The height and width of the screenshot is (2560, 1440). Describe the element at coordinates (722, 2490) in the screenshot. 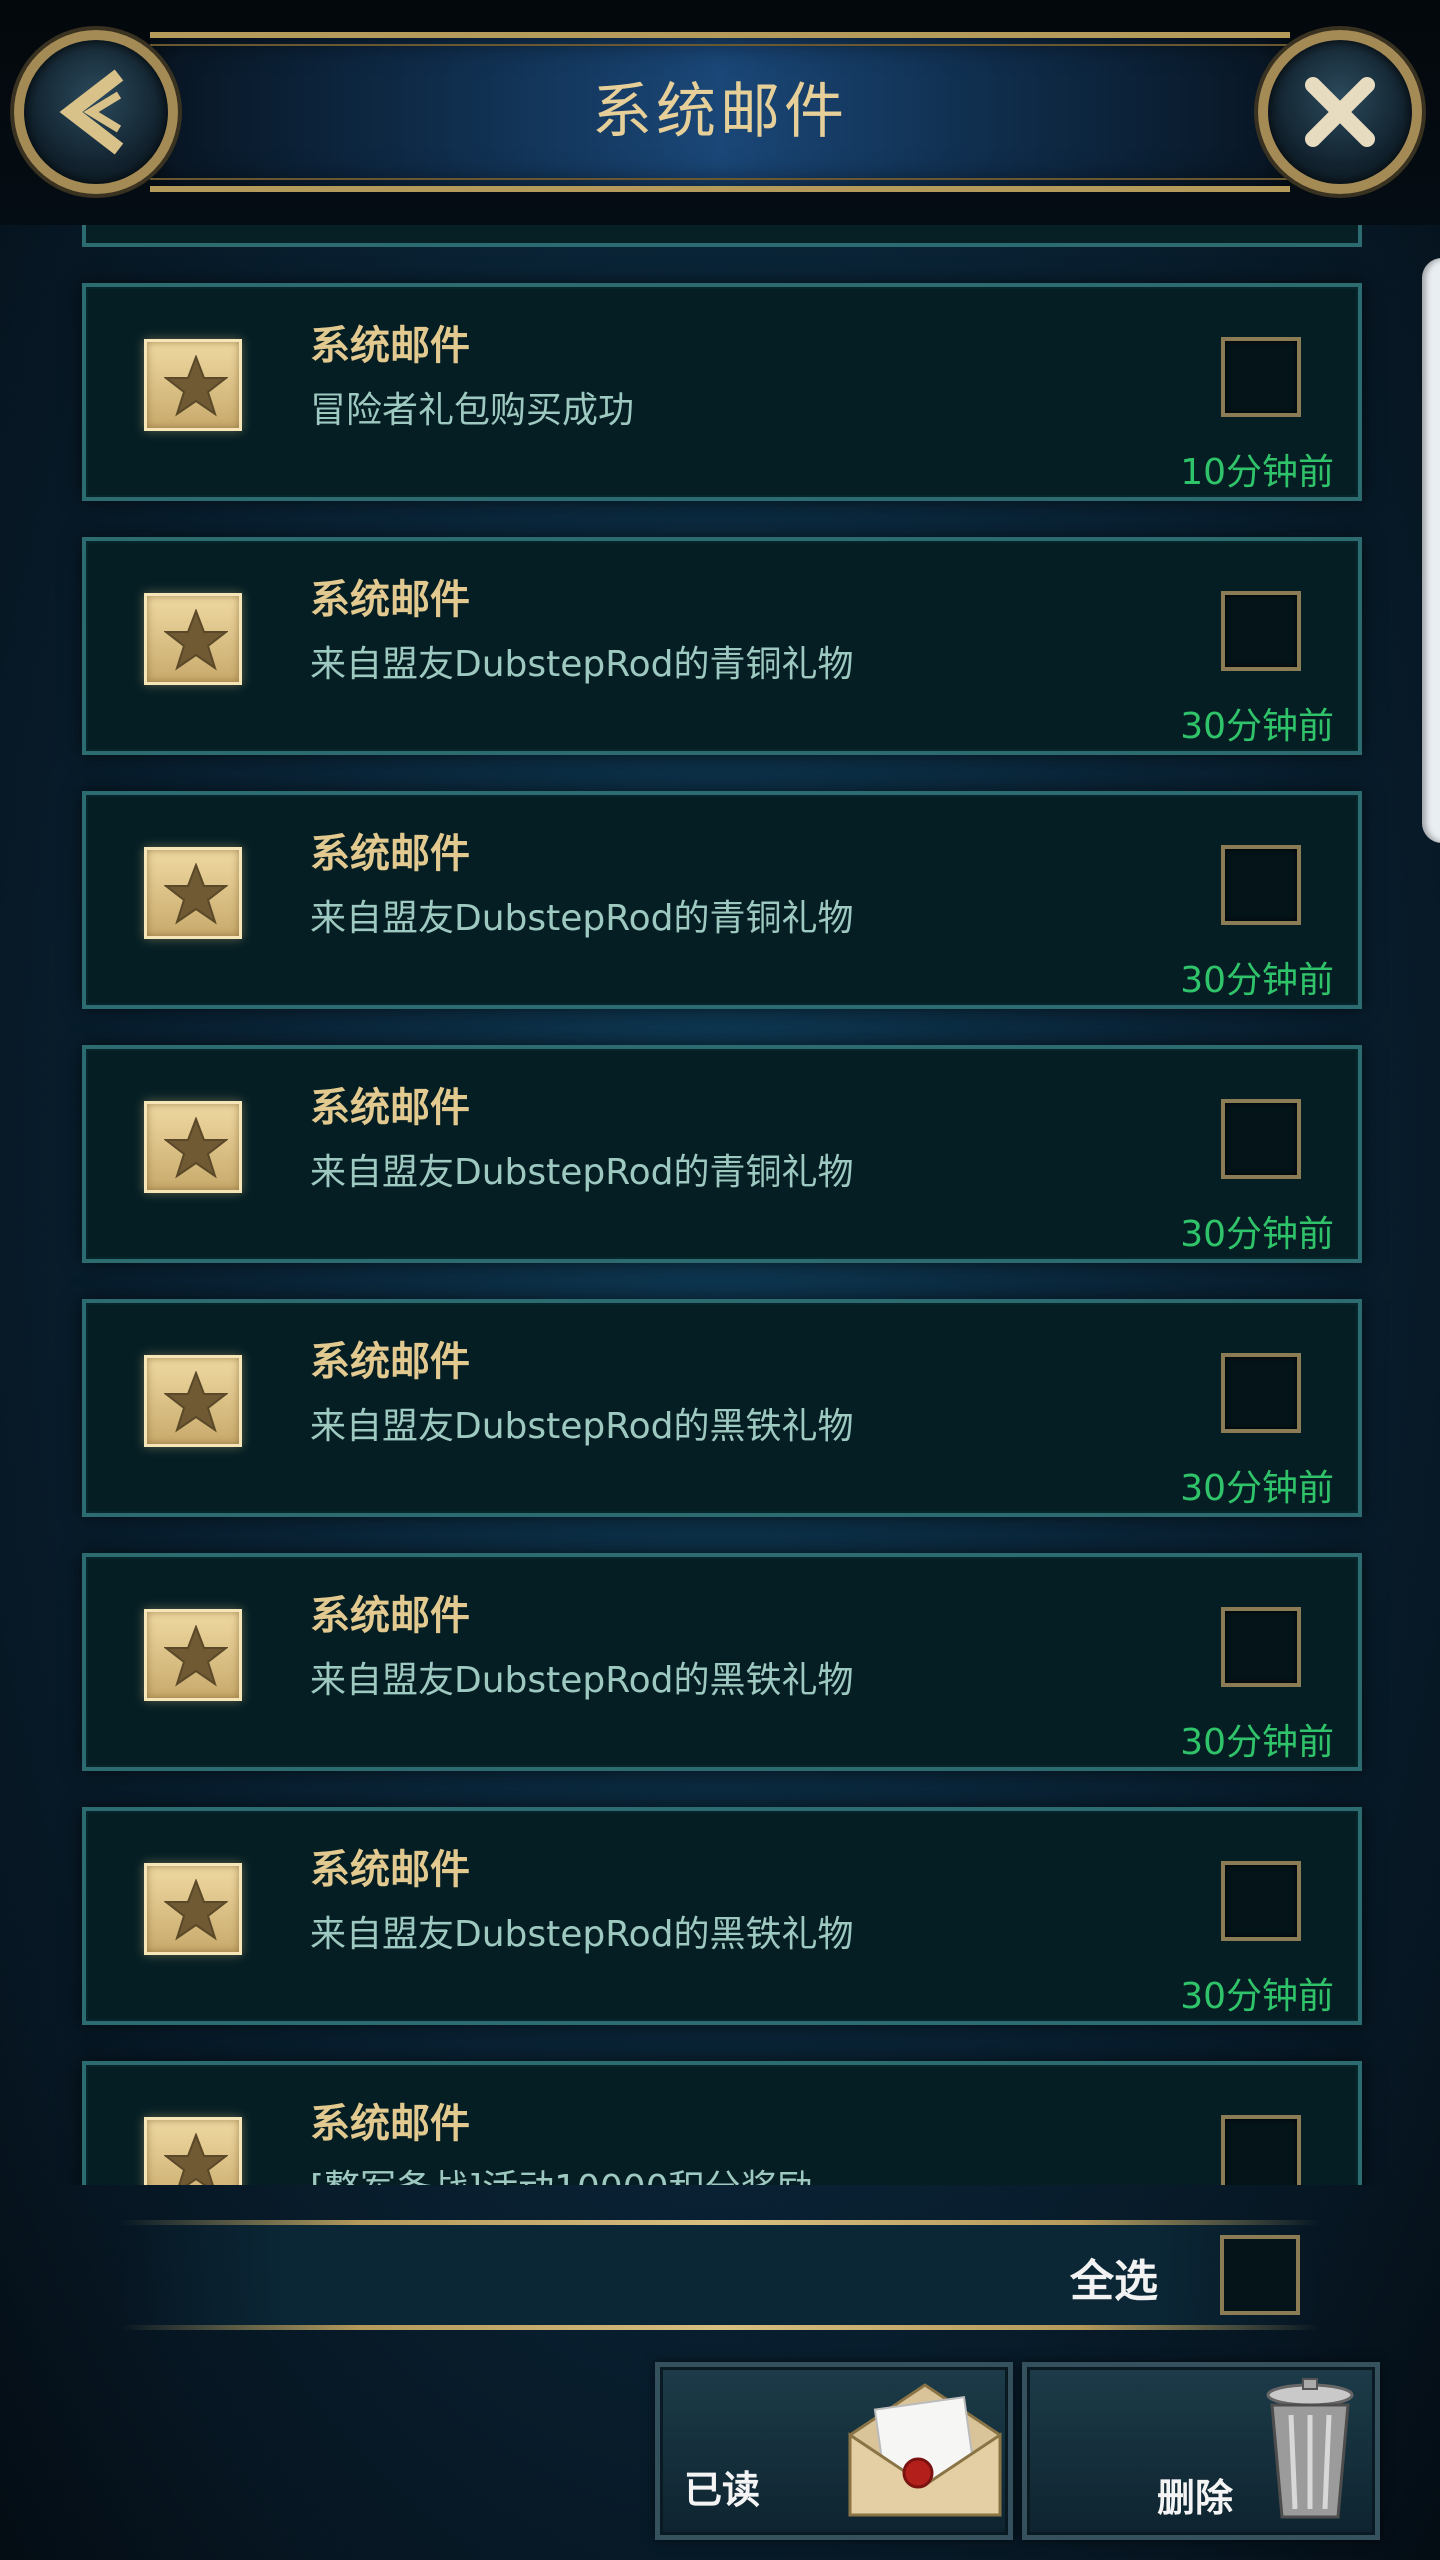

I see `mark-read-label: 已读` at that location.